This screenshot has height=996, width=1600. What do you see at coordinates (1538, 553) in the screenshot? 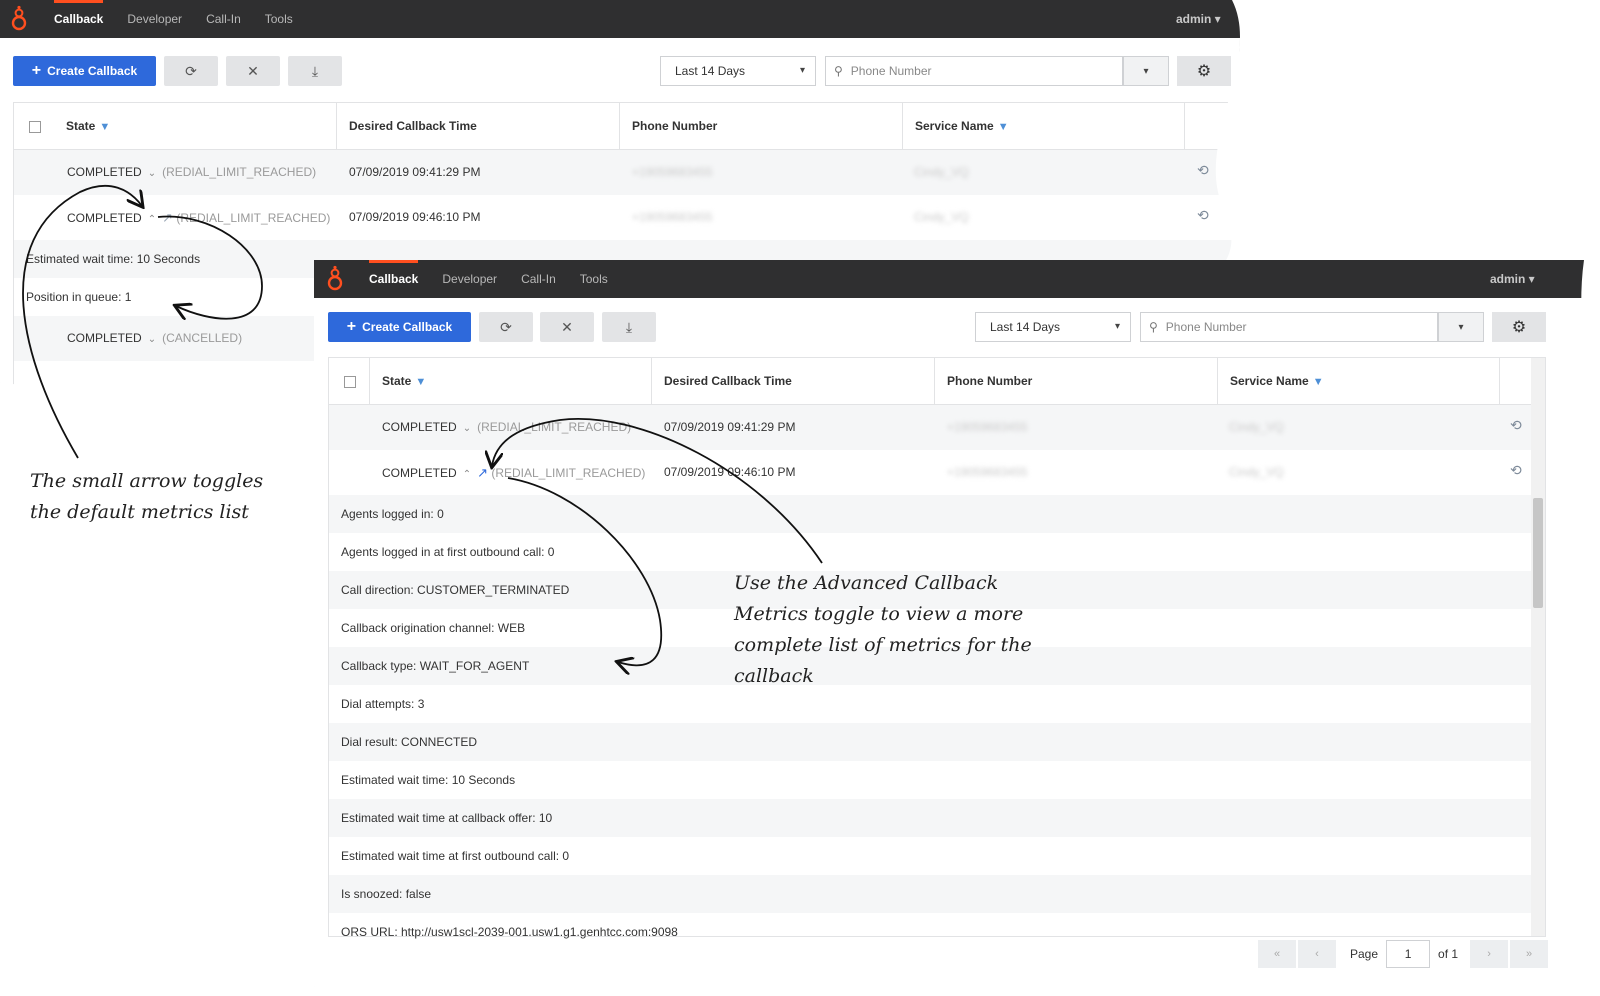
I see `scrollbar-thumb` at bounding box center [1538, 553].